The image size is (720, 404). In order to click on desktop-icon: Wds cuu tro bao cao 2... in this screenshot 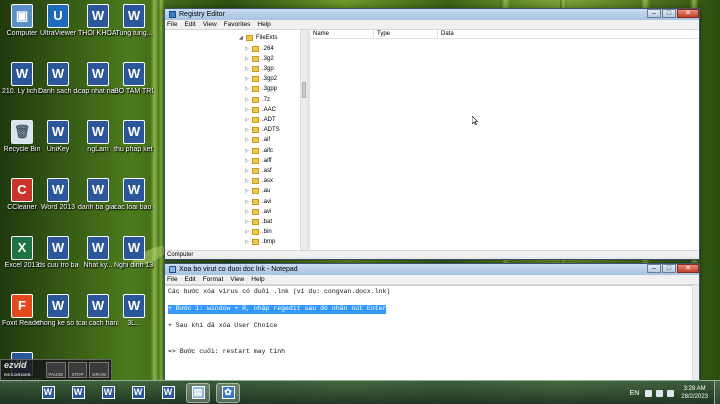, I will do `click(58, 253)`.